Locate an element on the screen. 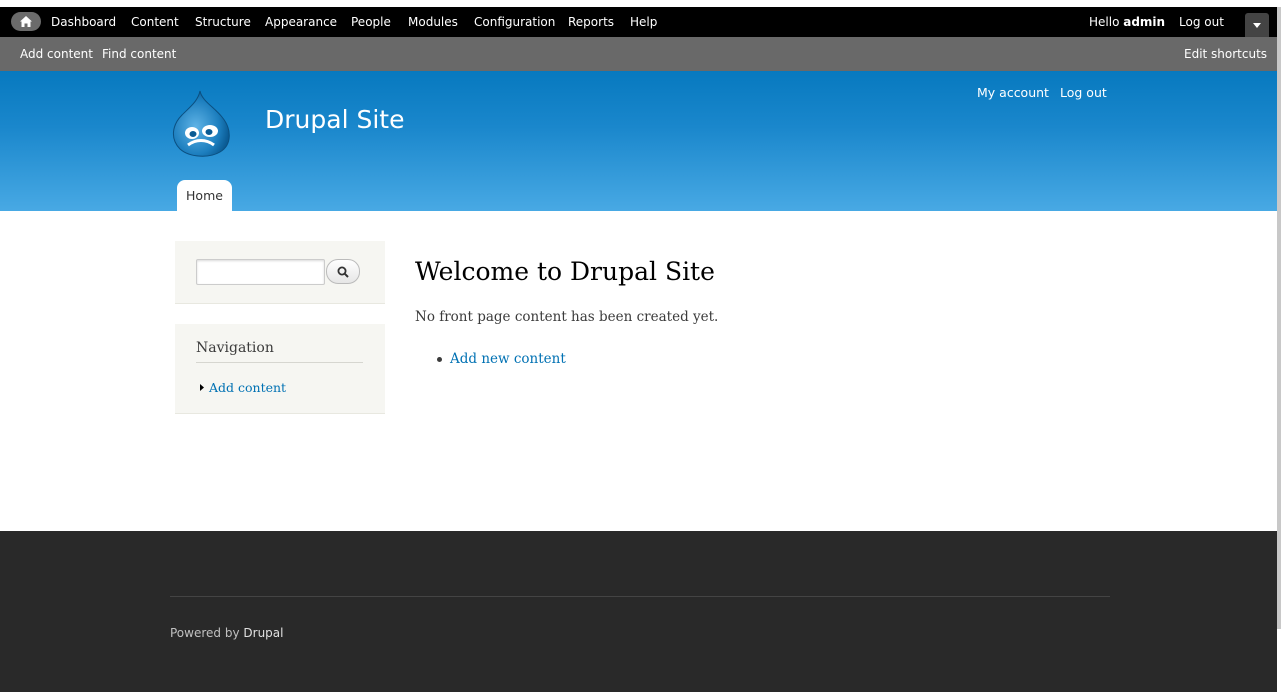 Image resolution: width=1281 pixels, height=694 pixels. triangle-right-icon is located at coordinates (202, 387).